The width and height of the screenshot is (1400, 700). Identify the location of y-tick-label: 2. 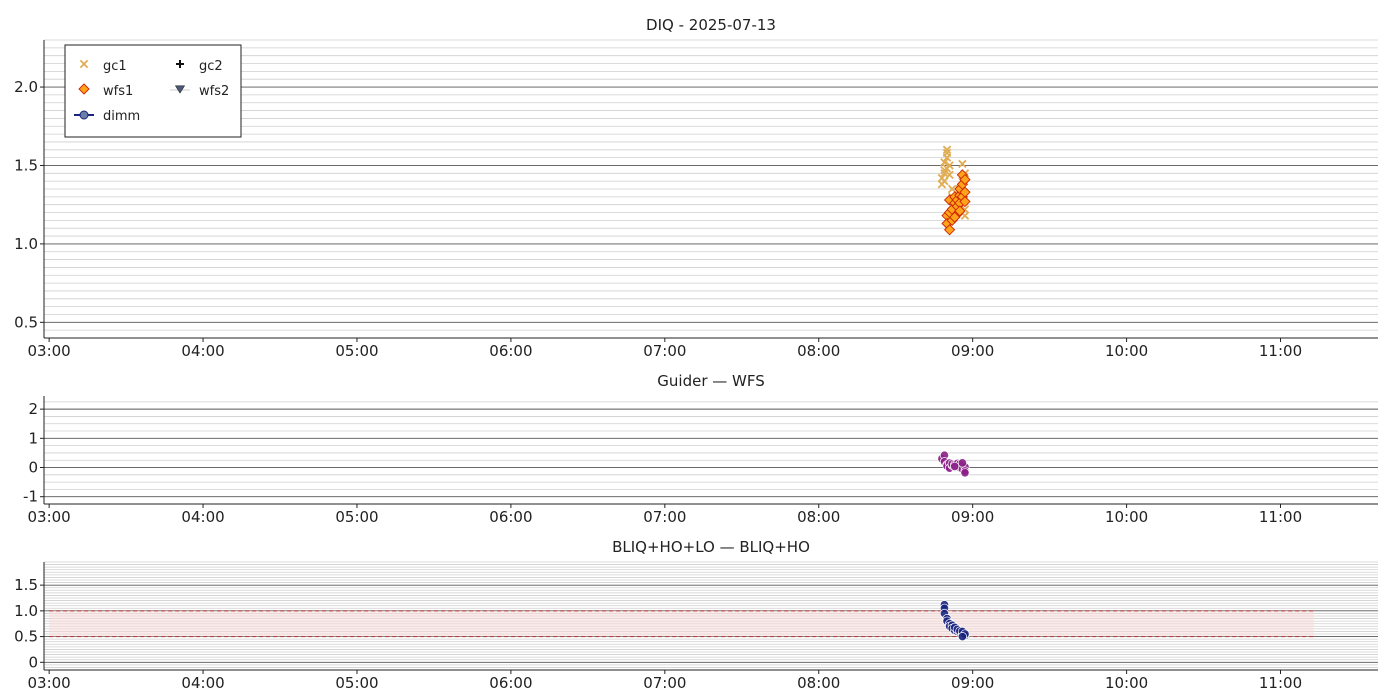
(33, 409).